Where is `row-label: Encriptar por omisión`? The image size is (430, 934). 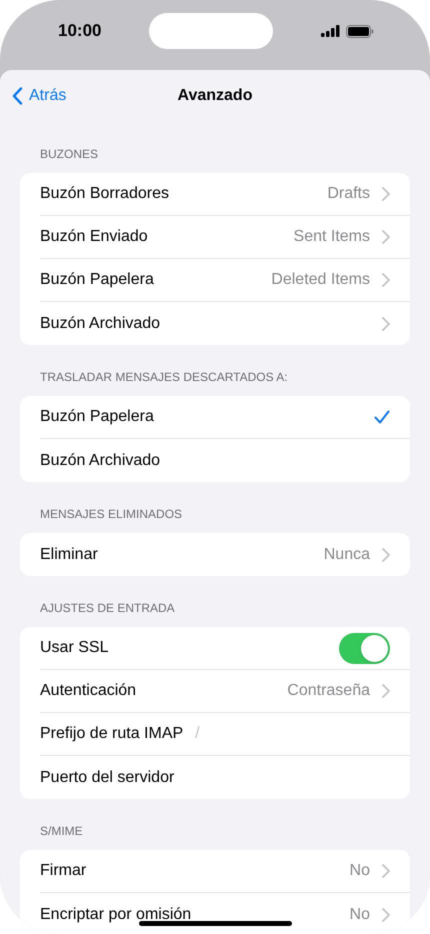 row-label: Encriptar por omisión is located at coordinates (116, 914).